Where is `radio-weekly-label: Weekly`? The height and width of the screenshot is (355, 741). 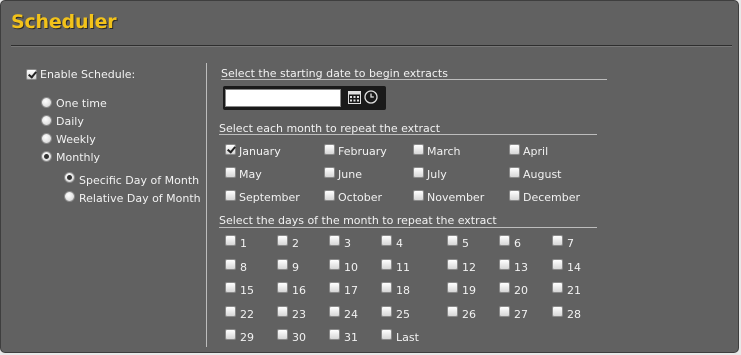
radio-weekly-label: Weekly is located at coordinates (76, 139).